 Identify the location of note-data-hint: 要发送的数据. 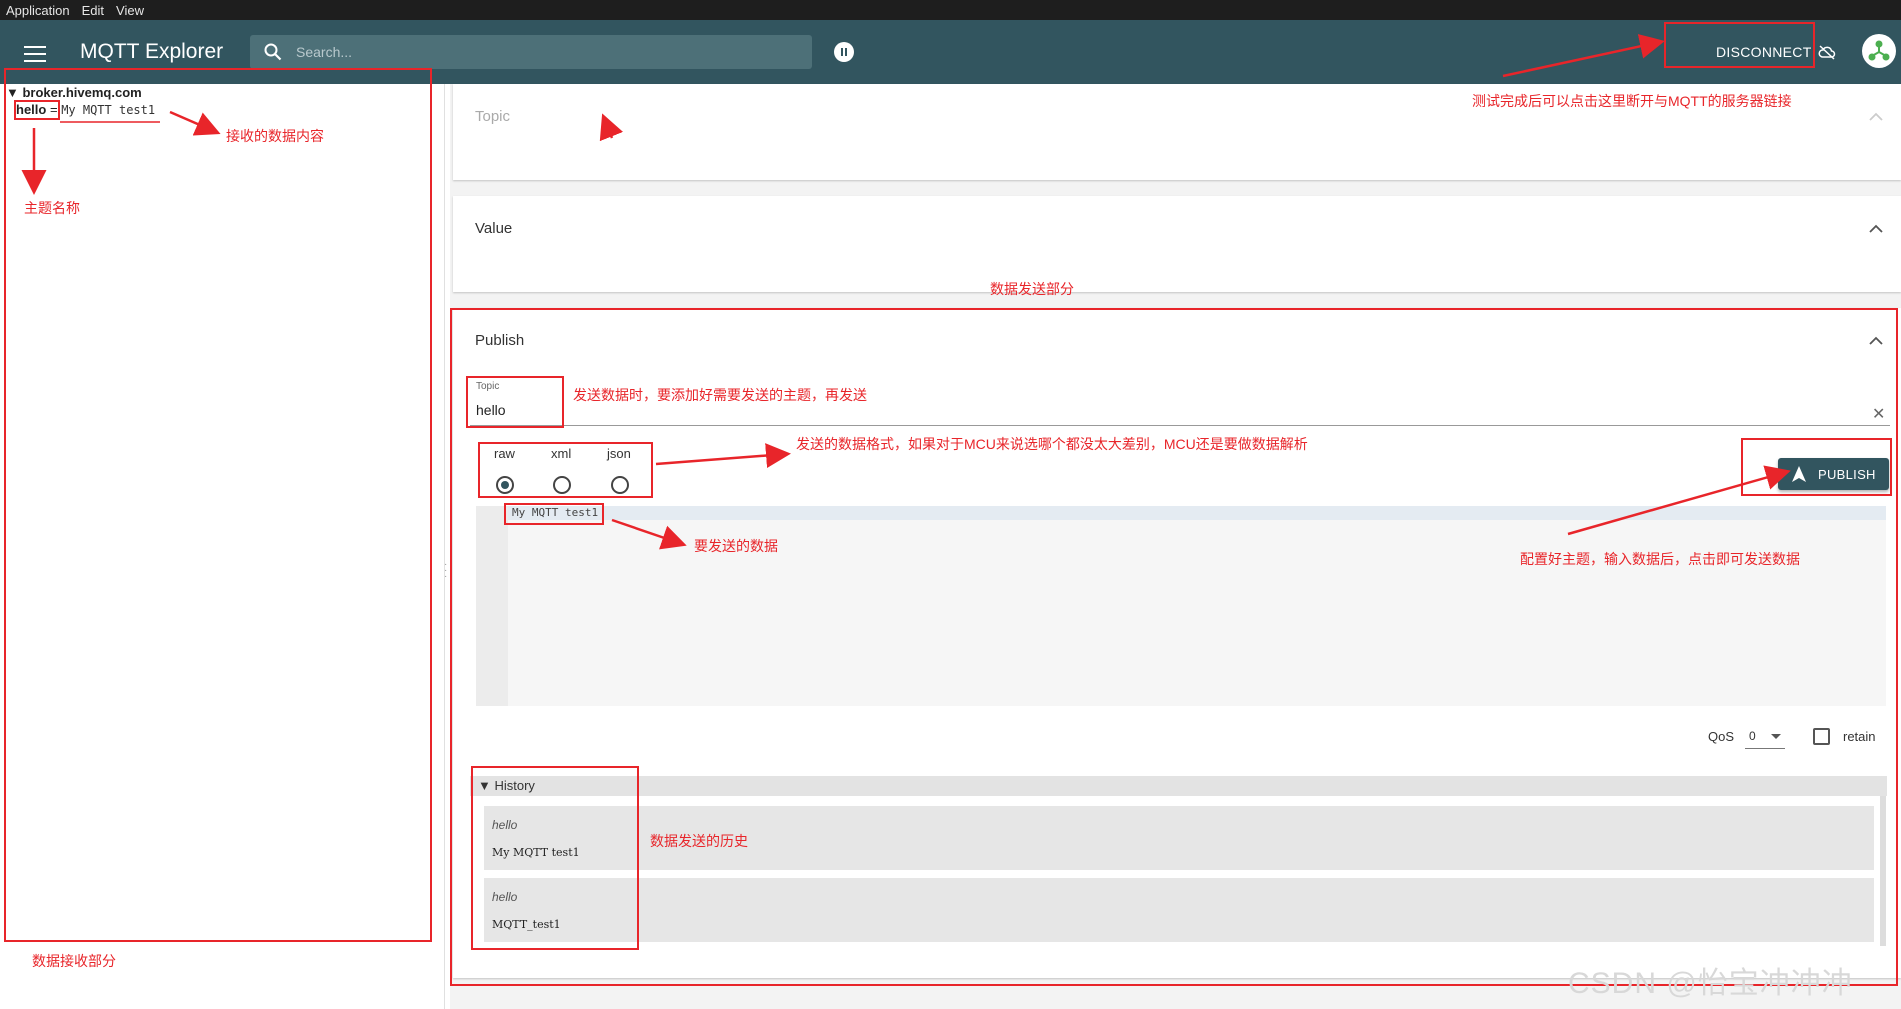
(736, 546).